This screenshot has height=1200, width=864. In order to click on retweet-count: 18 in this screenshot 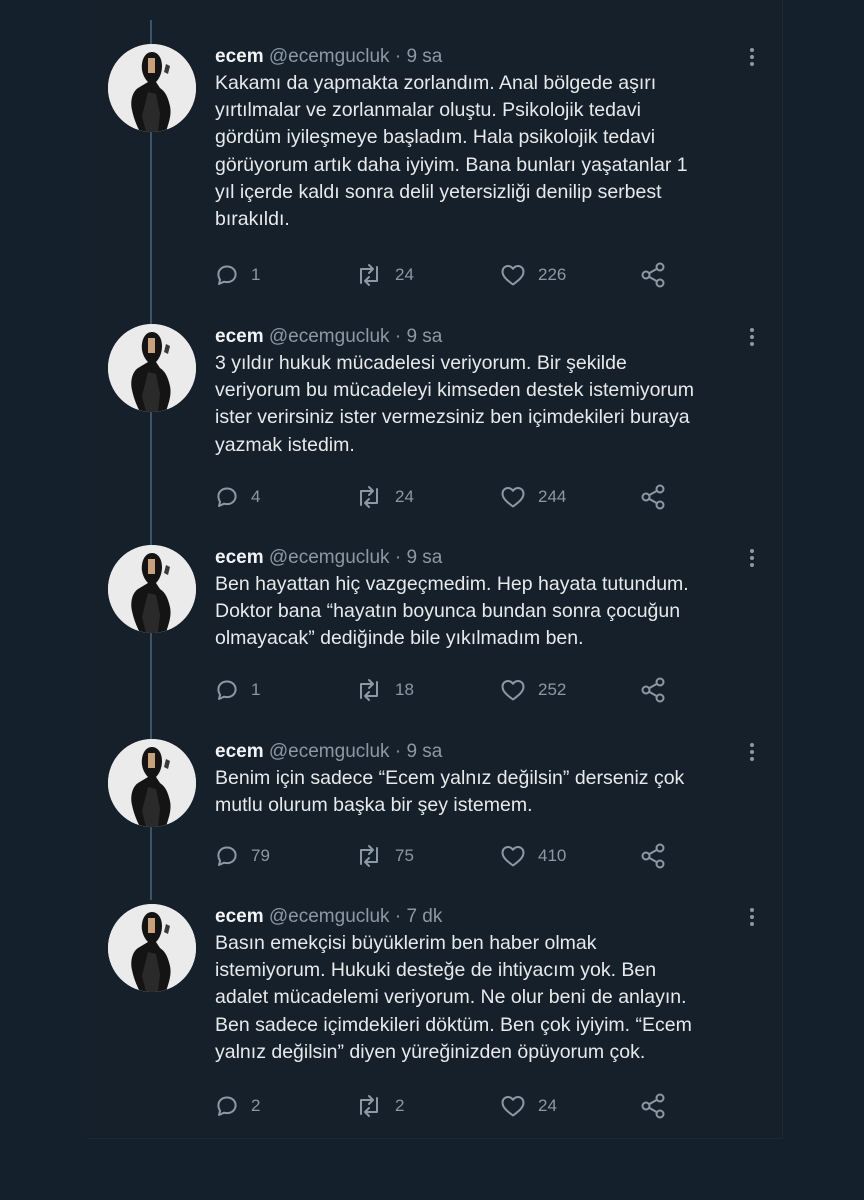, I will do `click(404, 689)`.